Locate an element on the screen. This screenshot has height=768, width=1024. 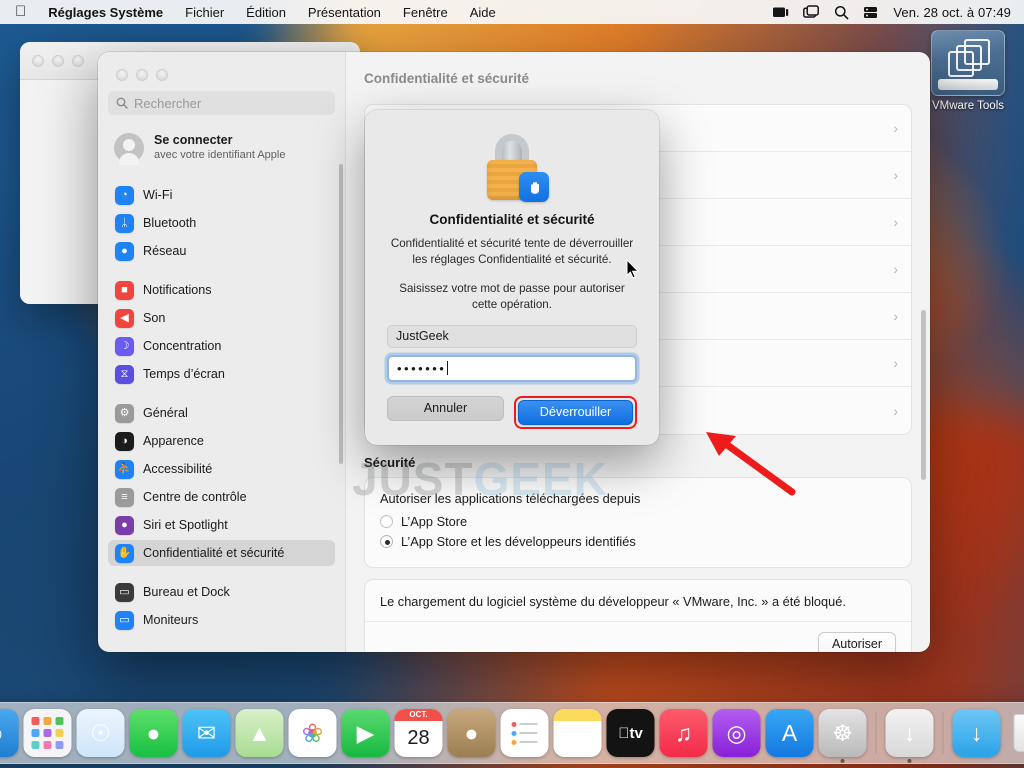
sidebar-item-moniteurs: ▭ Moniteurs is located at coordinates (221, 620).